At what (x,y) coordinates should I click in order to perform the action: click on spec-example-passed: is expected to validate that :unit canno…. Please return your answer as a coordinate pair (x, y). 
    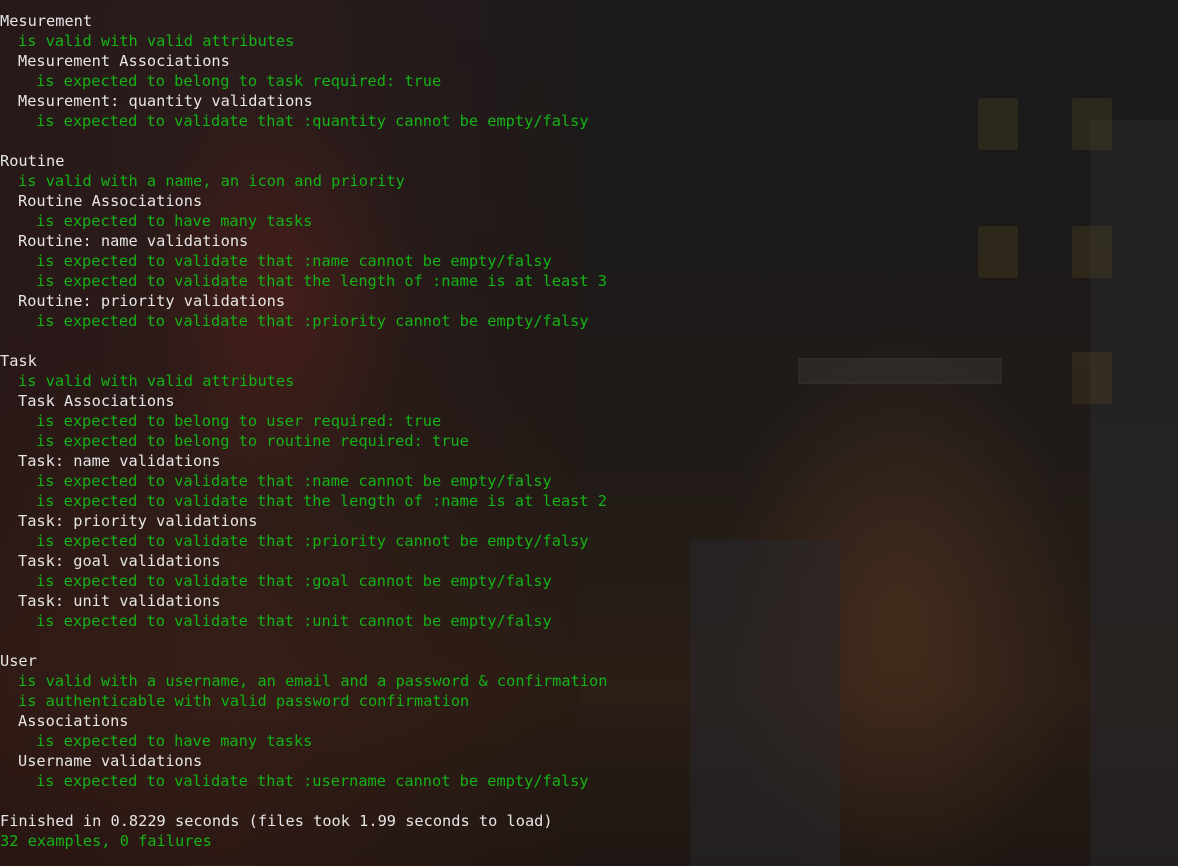
    Looking at the image, I should click on (294, 621).